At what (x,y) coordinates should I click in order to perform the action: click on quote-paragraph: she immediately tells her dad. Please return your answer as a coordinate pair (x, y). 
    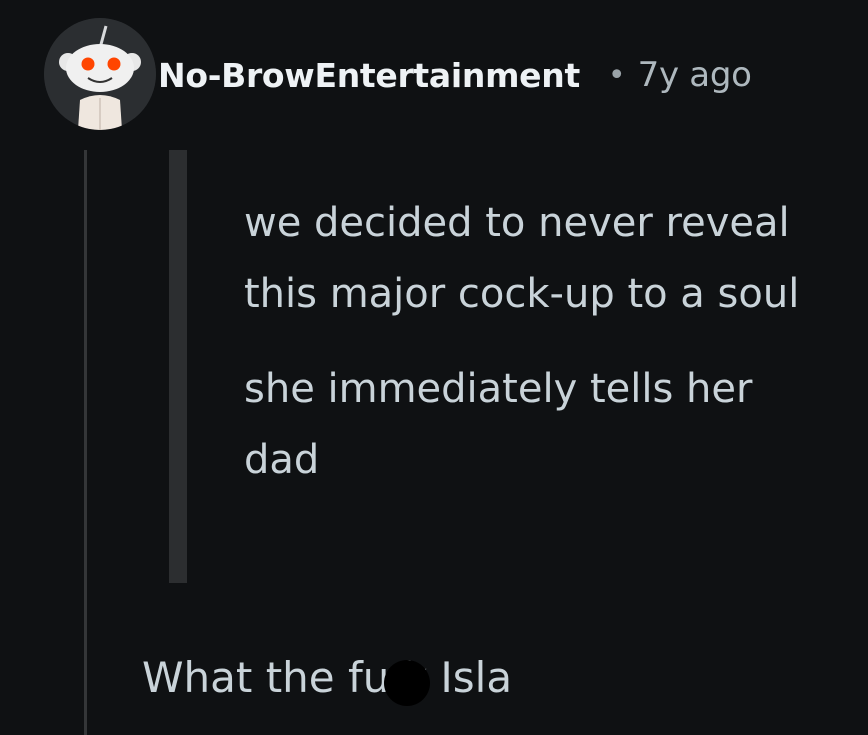
    Looking at the image, I should click on (498, 424).